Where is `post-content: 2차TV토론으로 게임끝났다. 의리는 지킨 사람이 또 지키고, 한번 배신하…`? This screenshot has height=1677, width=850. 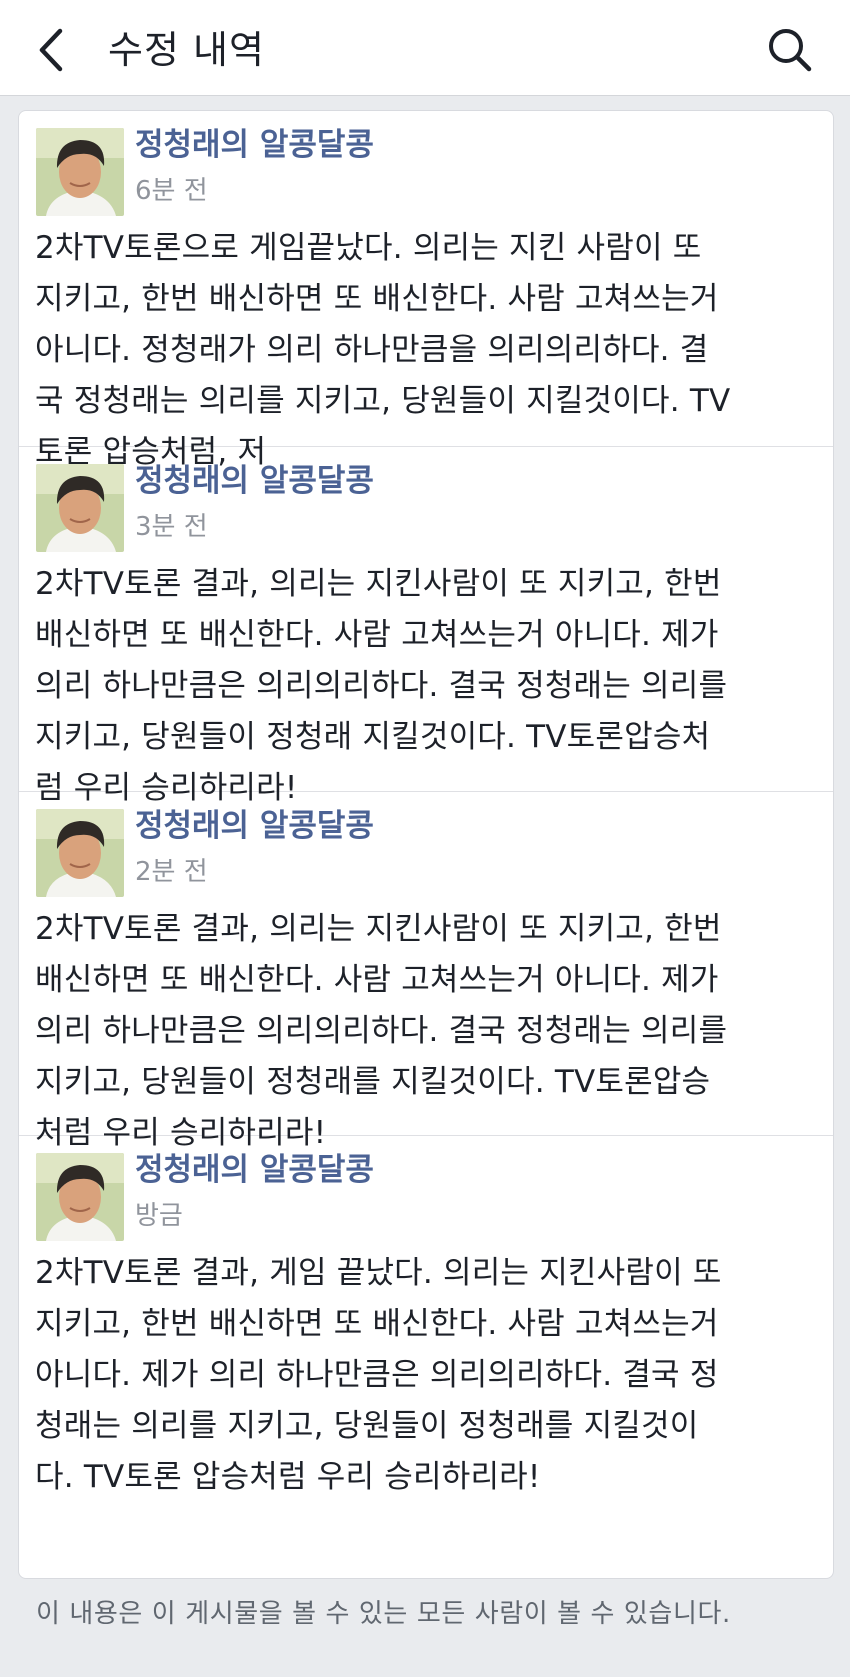 post-content: 2차TV토론으로 게임끝났다. 의리는 지킨 사람이 또 지키고, 한번 배신하… is located at coordinates (383, 350).